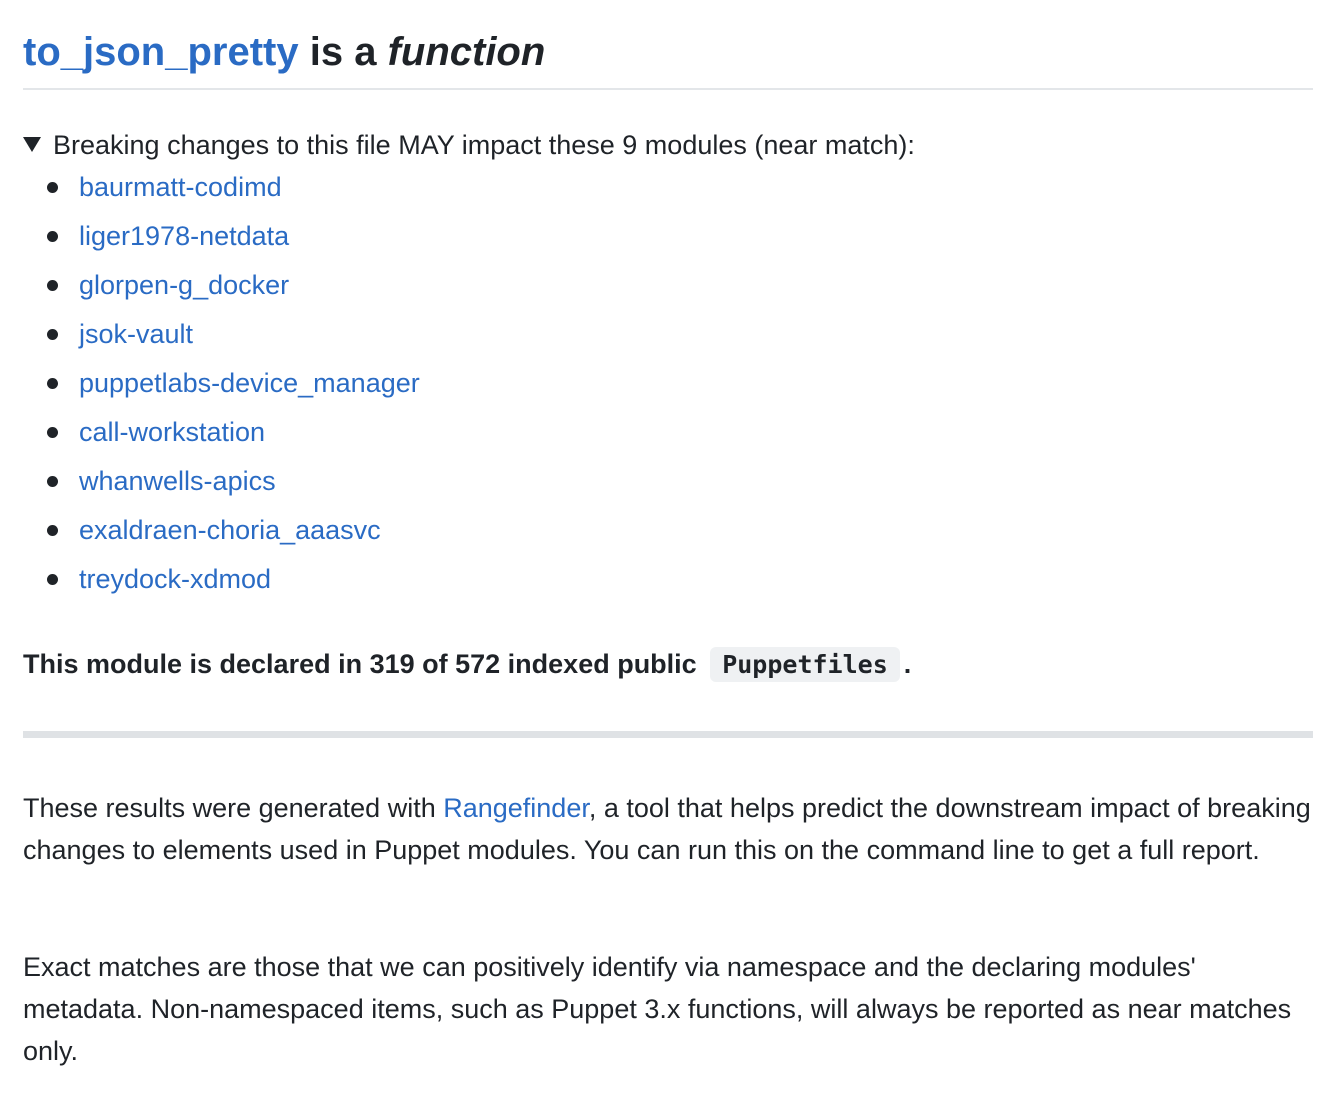  What do you see at coordinates (136, 334) in the screenshot?
I see `module-link: jsok-vault` at bounding box center [136, 334].